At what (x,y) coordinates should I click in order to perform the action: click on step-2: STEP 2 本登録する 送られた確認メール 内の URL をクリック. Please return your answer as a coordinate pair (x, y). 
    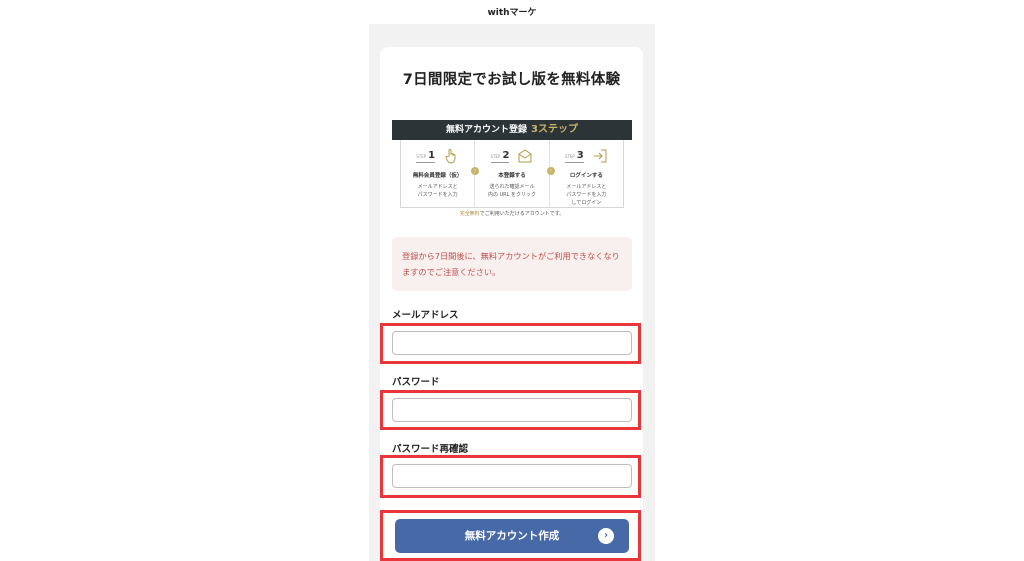
    Looking at the image, I should click on (511, 173).